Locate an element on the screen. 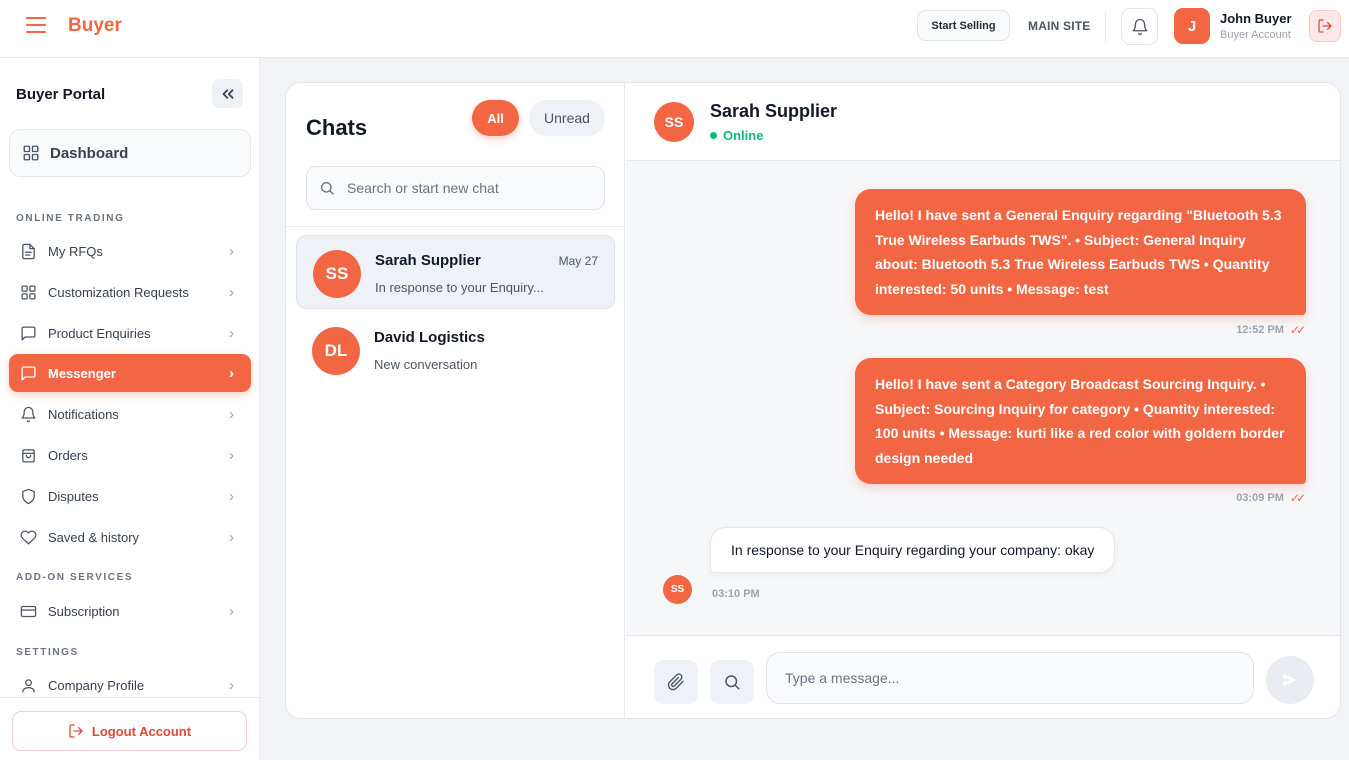 The width and height of the screenshot is (1349, 760). message-time: 12:52 PM is located at coordinates (1260, 330).